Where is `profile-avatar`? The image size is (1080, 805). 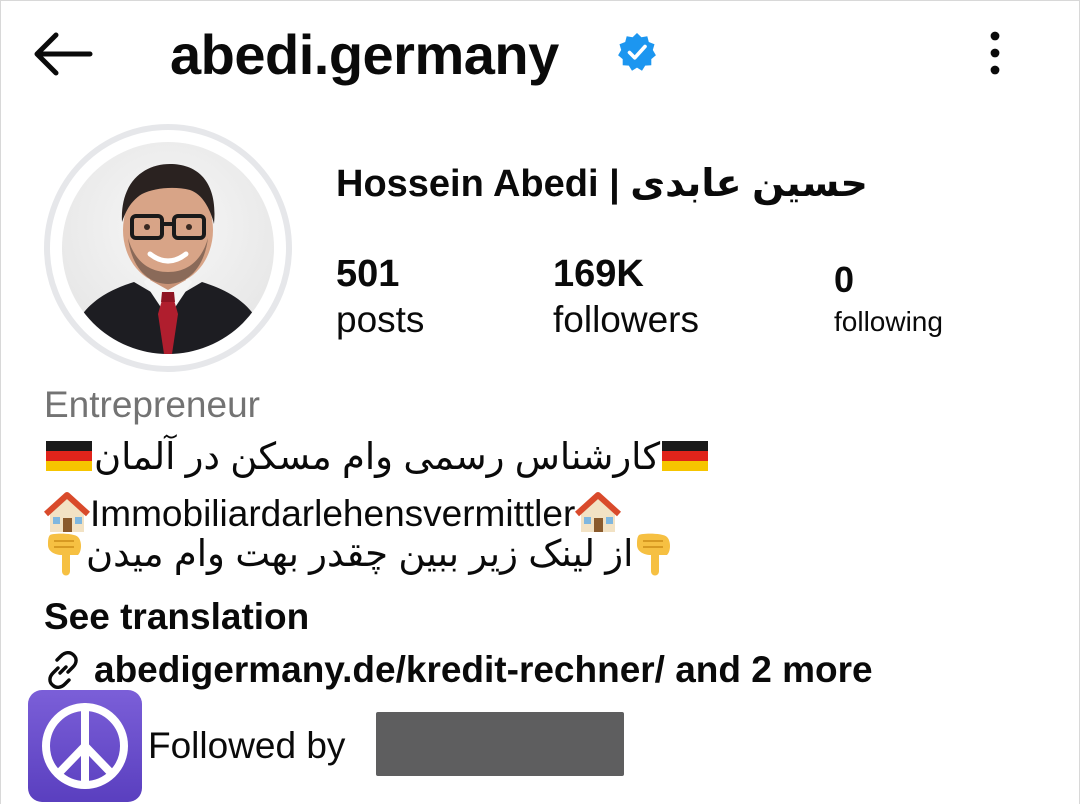 profile-avatar is located at coordinates (168, 248).